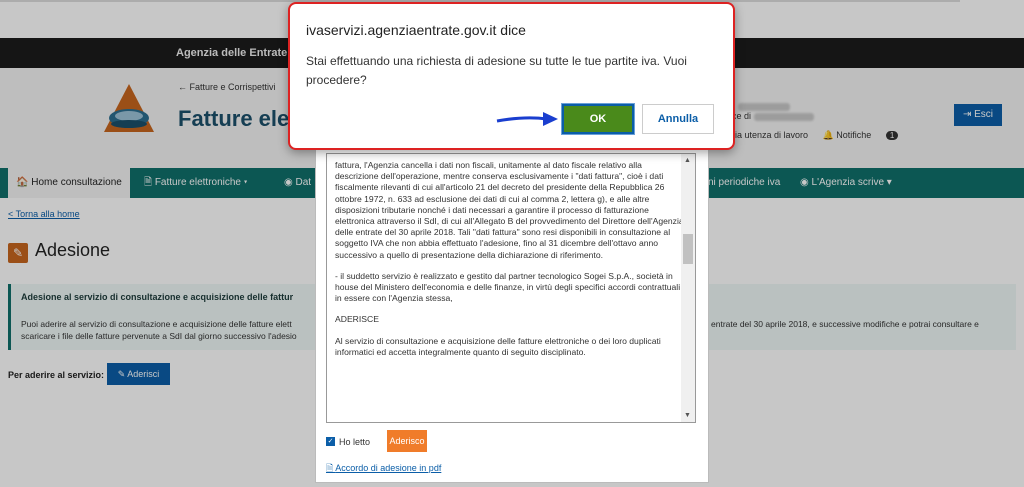 Image resolution: width=1024 pixels, height=487 pixels. What do you see at coordinates (355, 442) in the screenshot?
I see `read-checkbox-label: Ho letto` at bounding box center [355, 442].